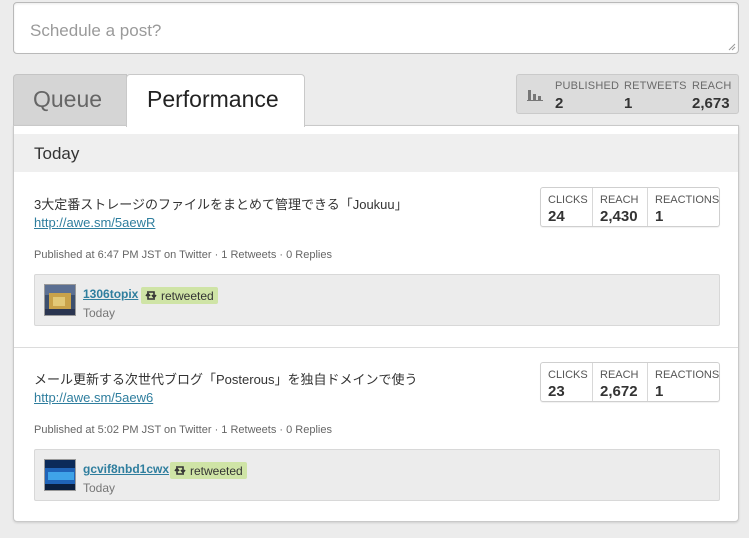 This screenshot has width=749, height=538. Describe the element at coordinates (587, 86) in the screenshot. I see `stat-published-label: PUBLISHED` at that location.